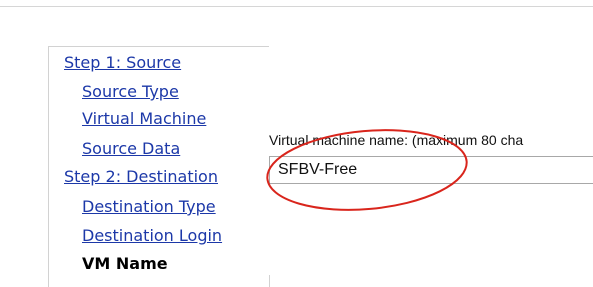  Describe the element at coordinates (141, 177) in the screenshot. I see `nav-step2-destination: Step 2: Destination` at that location.